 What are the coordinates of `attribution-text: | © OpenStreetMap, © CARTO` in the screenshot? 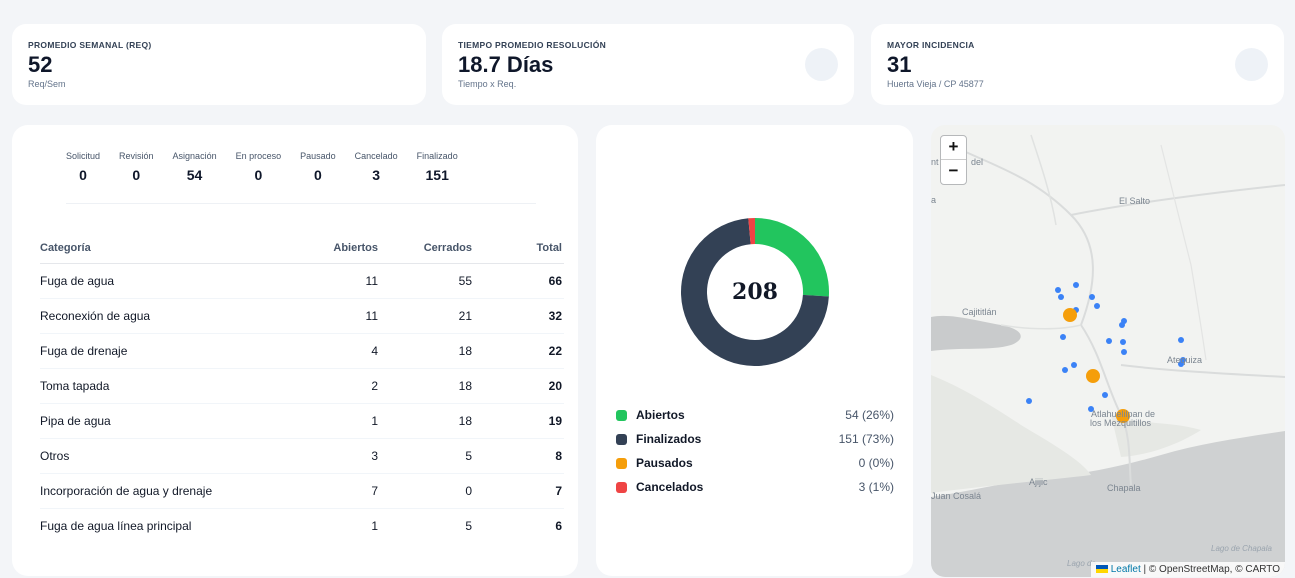 It's located at (1210, 569).